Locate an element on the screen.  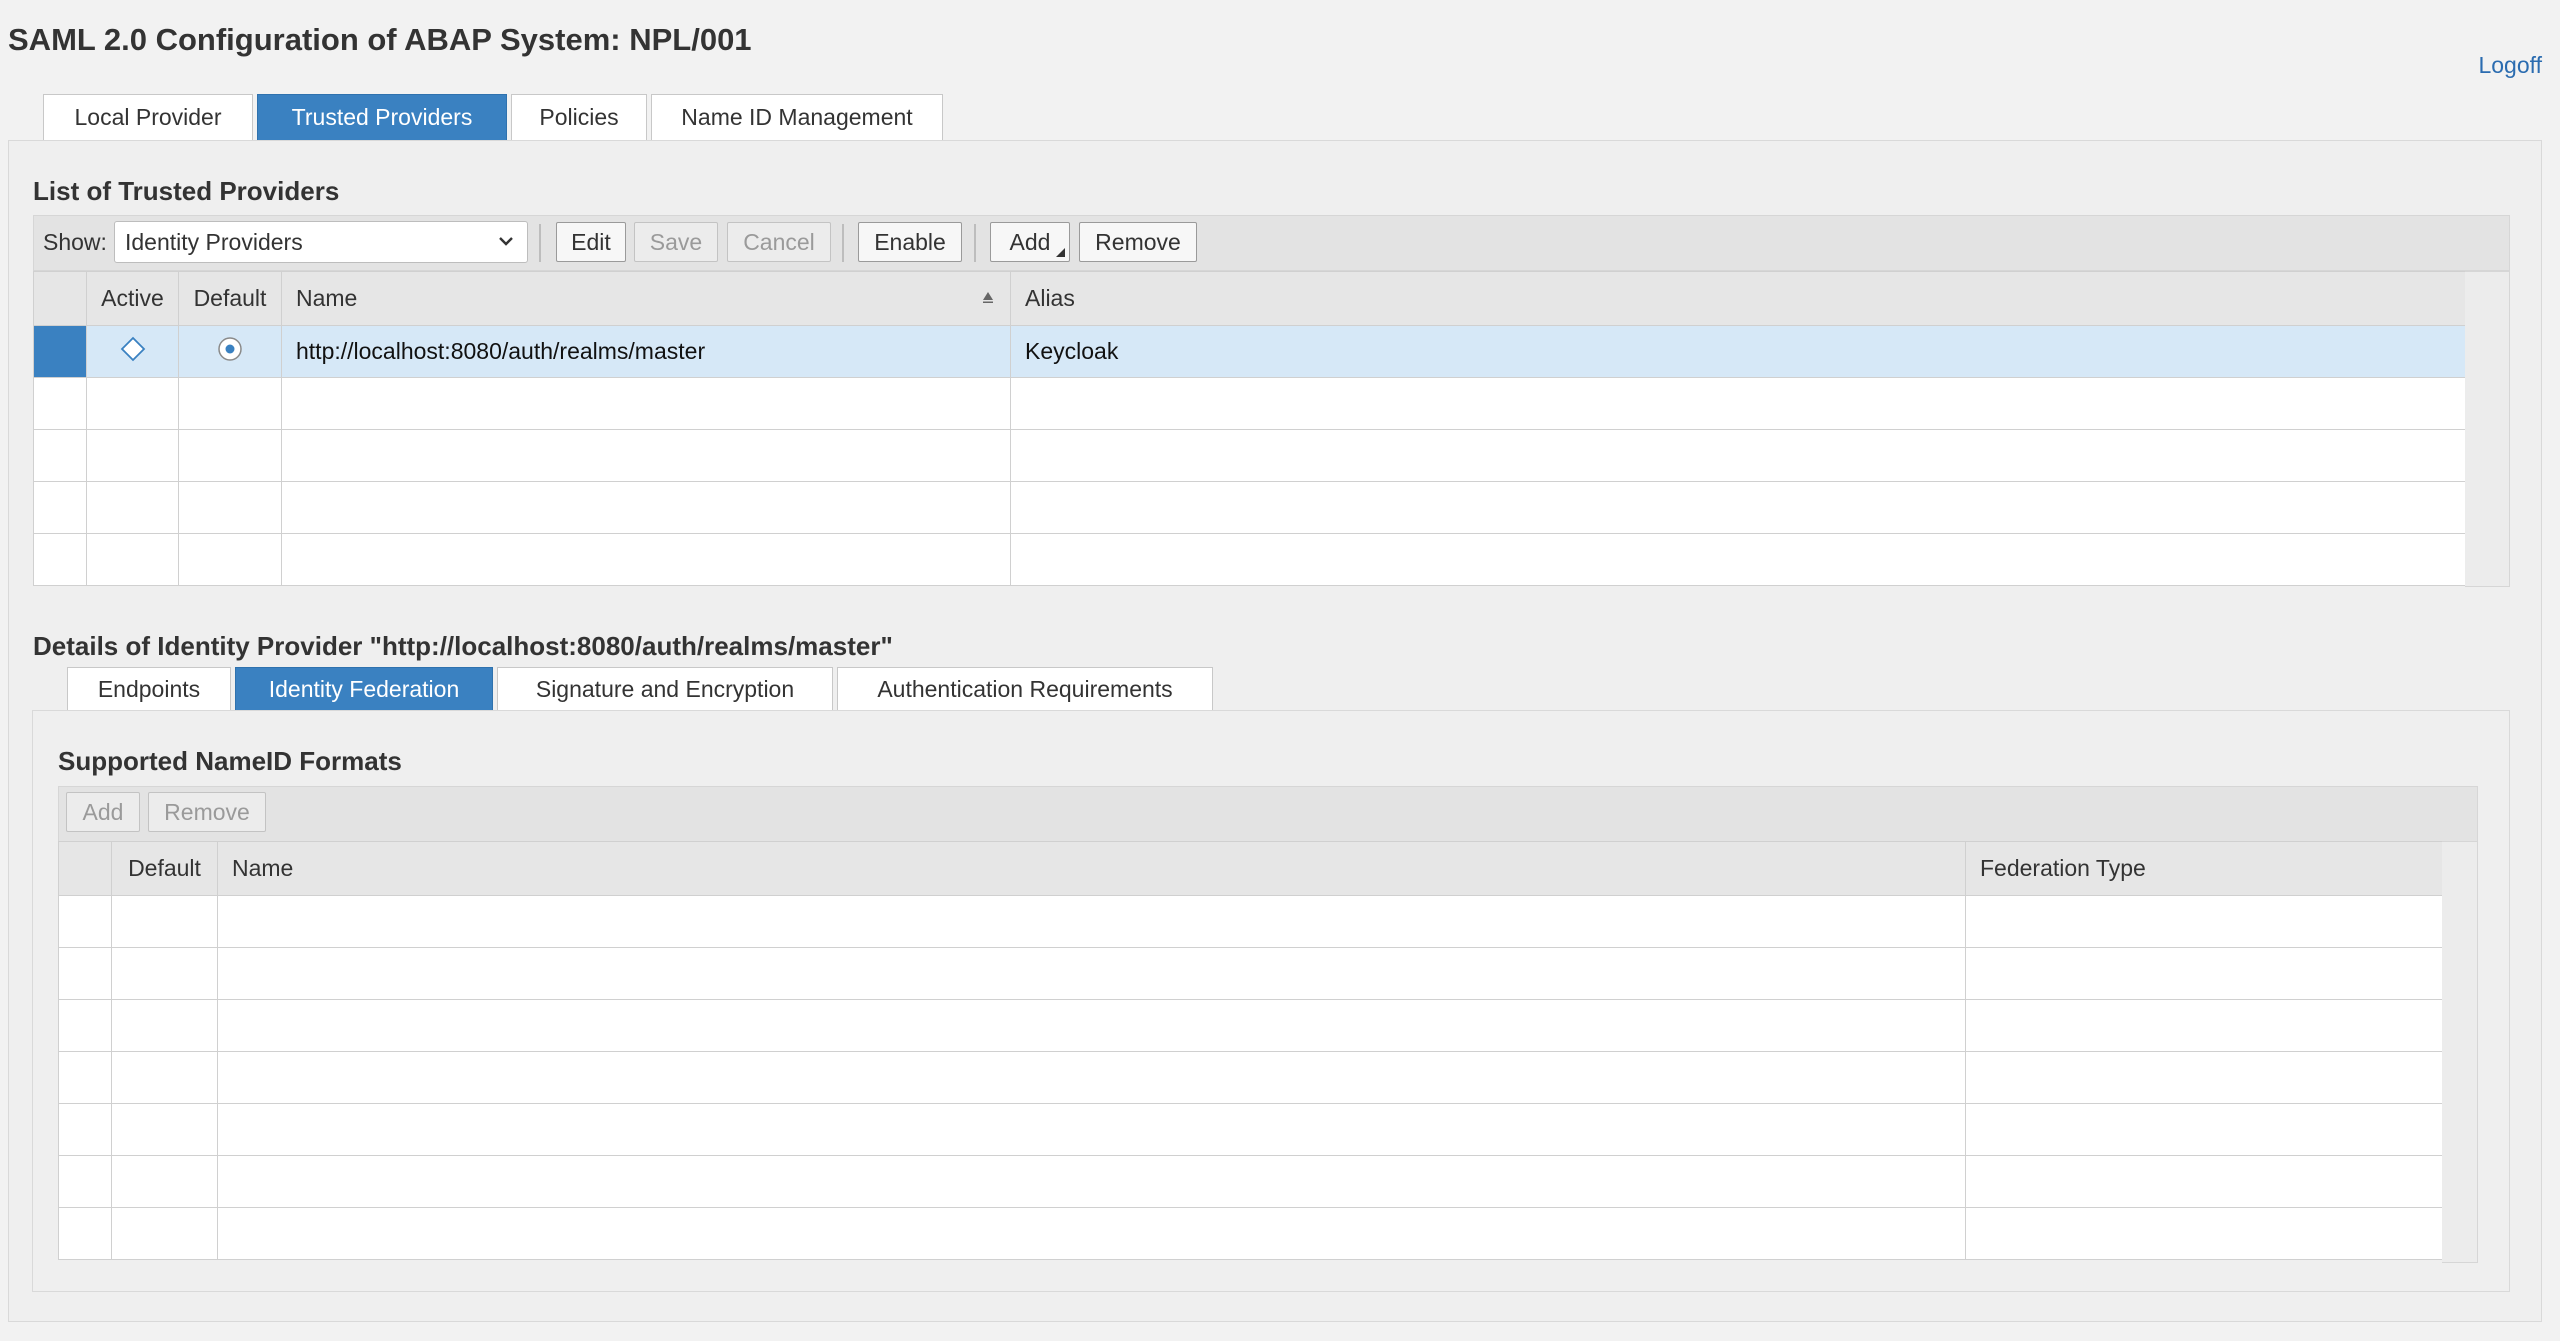
tab-signature-encryption: Signature and Encryption is located at coordinates (665, 689).